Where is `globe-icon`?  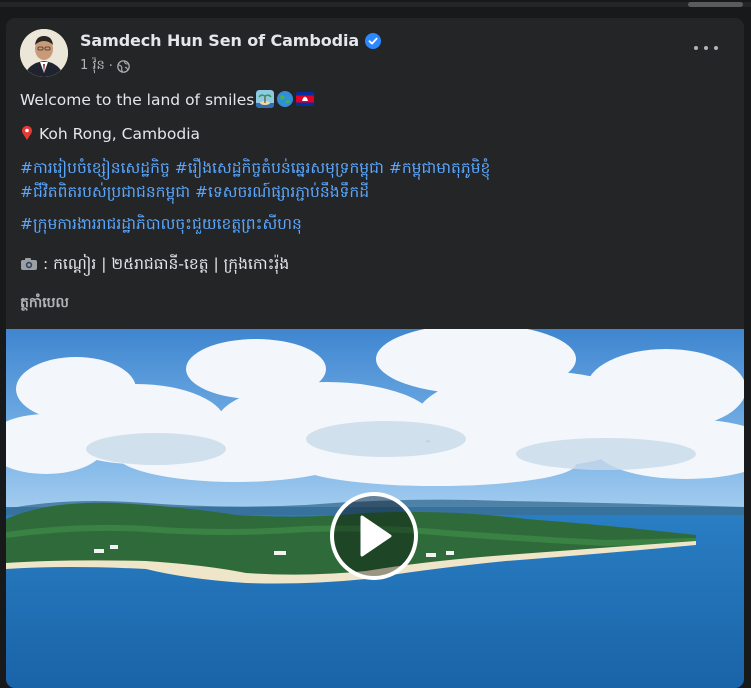
globe-icon is located at coordinates (123, 66).